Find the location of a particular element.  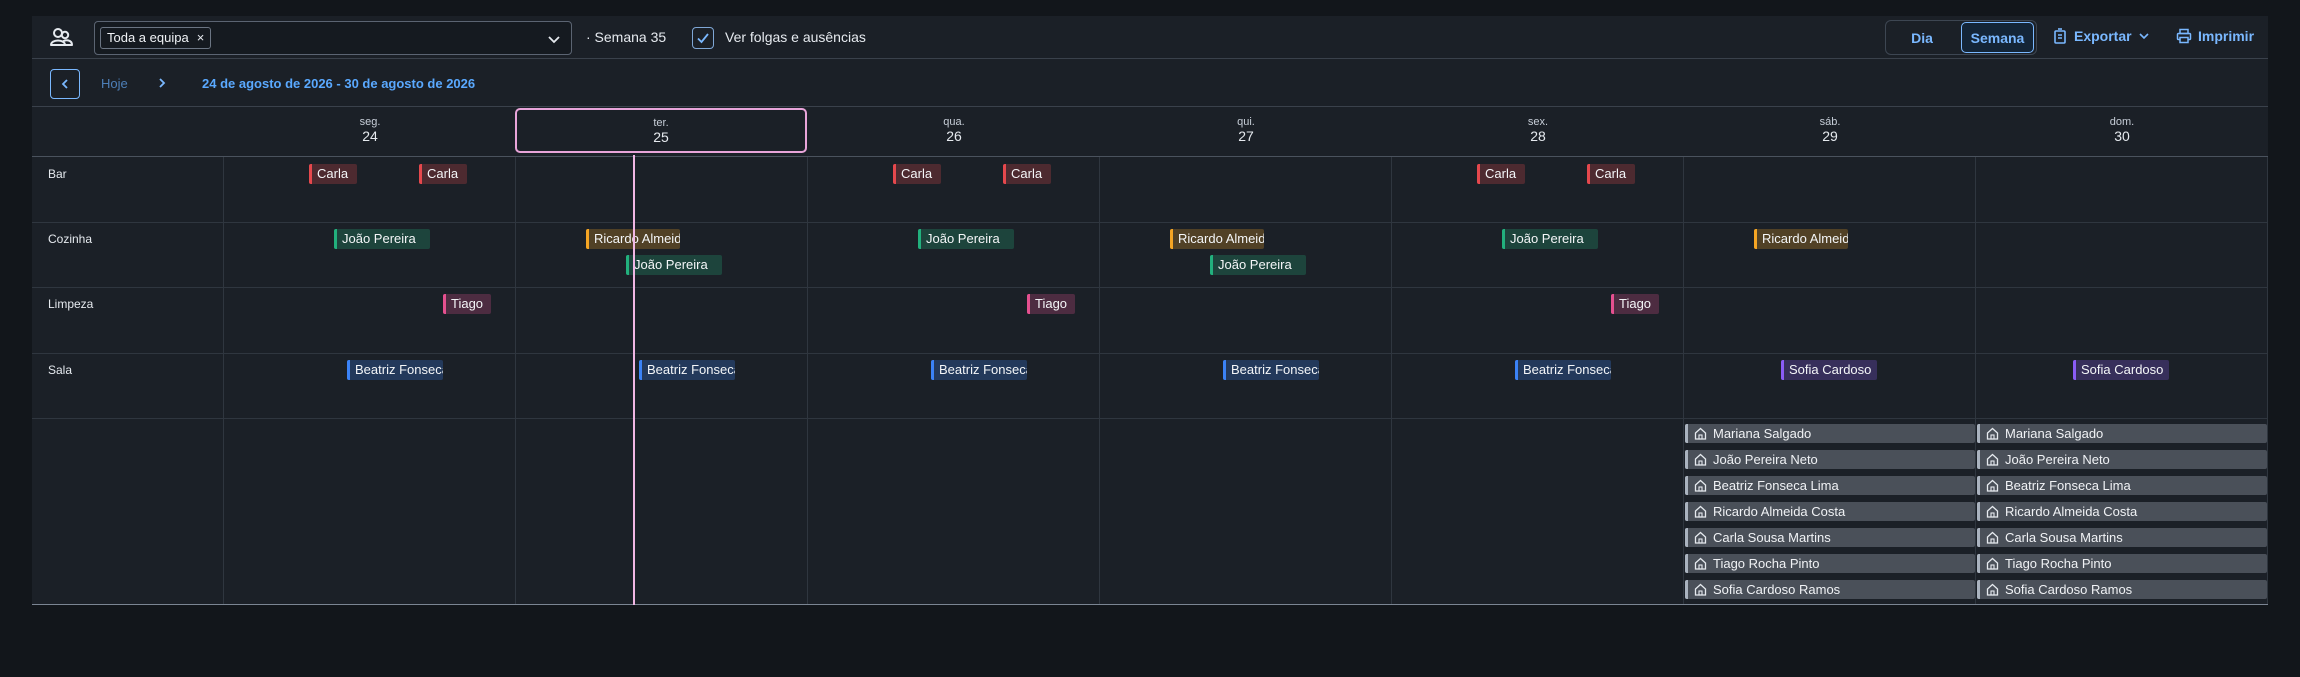

day-number: 27 is located at coordinates (1246, 136).